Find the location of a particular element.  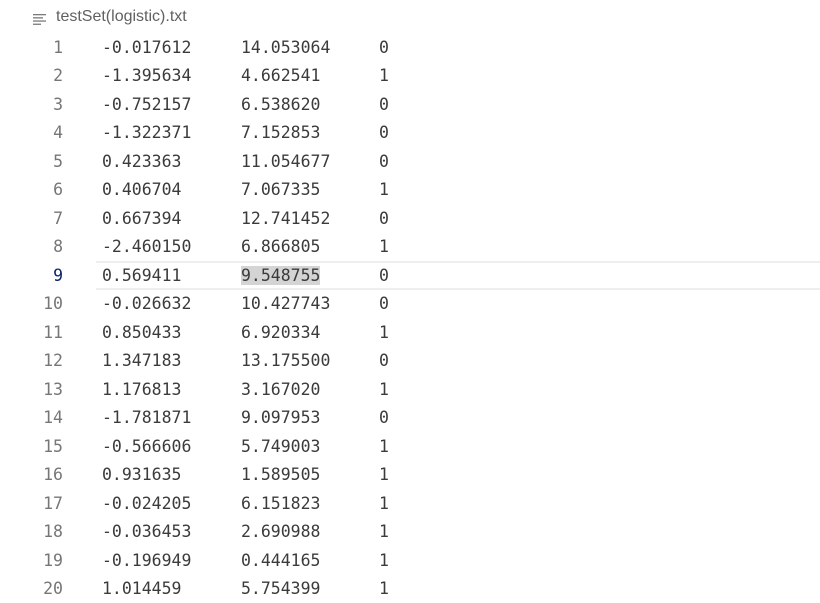

breadcrumb-filename: testSet(logistic).txt is located at coordinates (121, 17).